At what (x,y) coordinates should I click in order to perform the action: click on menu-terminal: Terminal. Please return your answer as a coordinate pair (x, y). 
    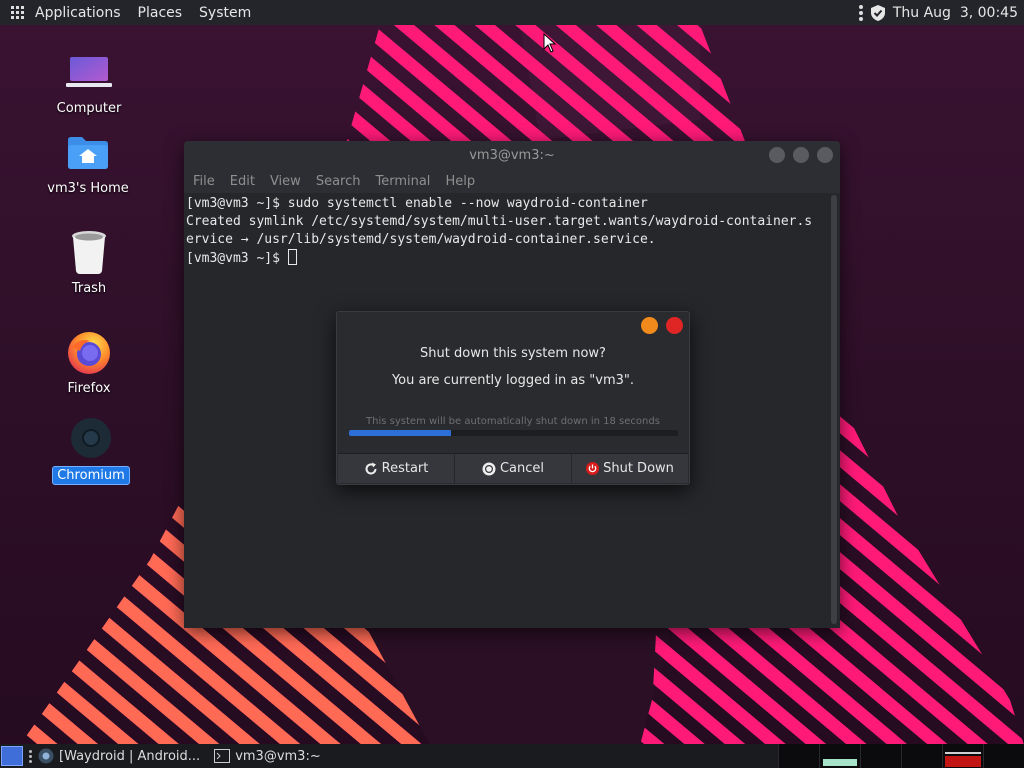
    Looking at the image, I should click on (402, 181).